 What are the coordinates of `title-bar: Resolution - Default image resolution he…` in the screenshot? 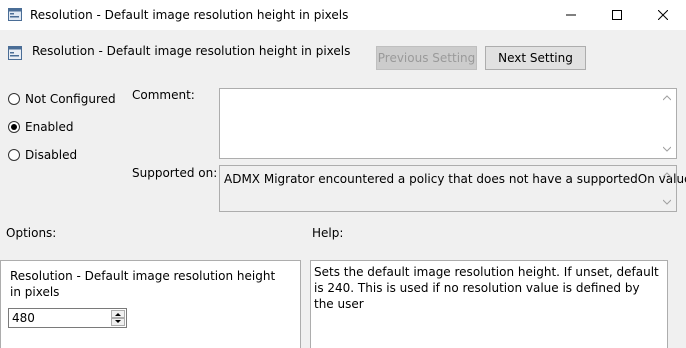 It's located at (343, 15).